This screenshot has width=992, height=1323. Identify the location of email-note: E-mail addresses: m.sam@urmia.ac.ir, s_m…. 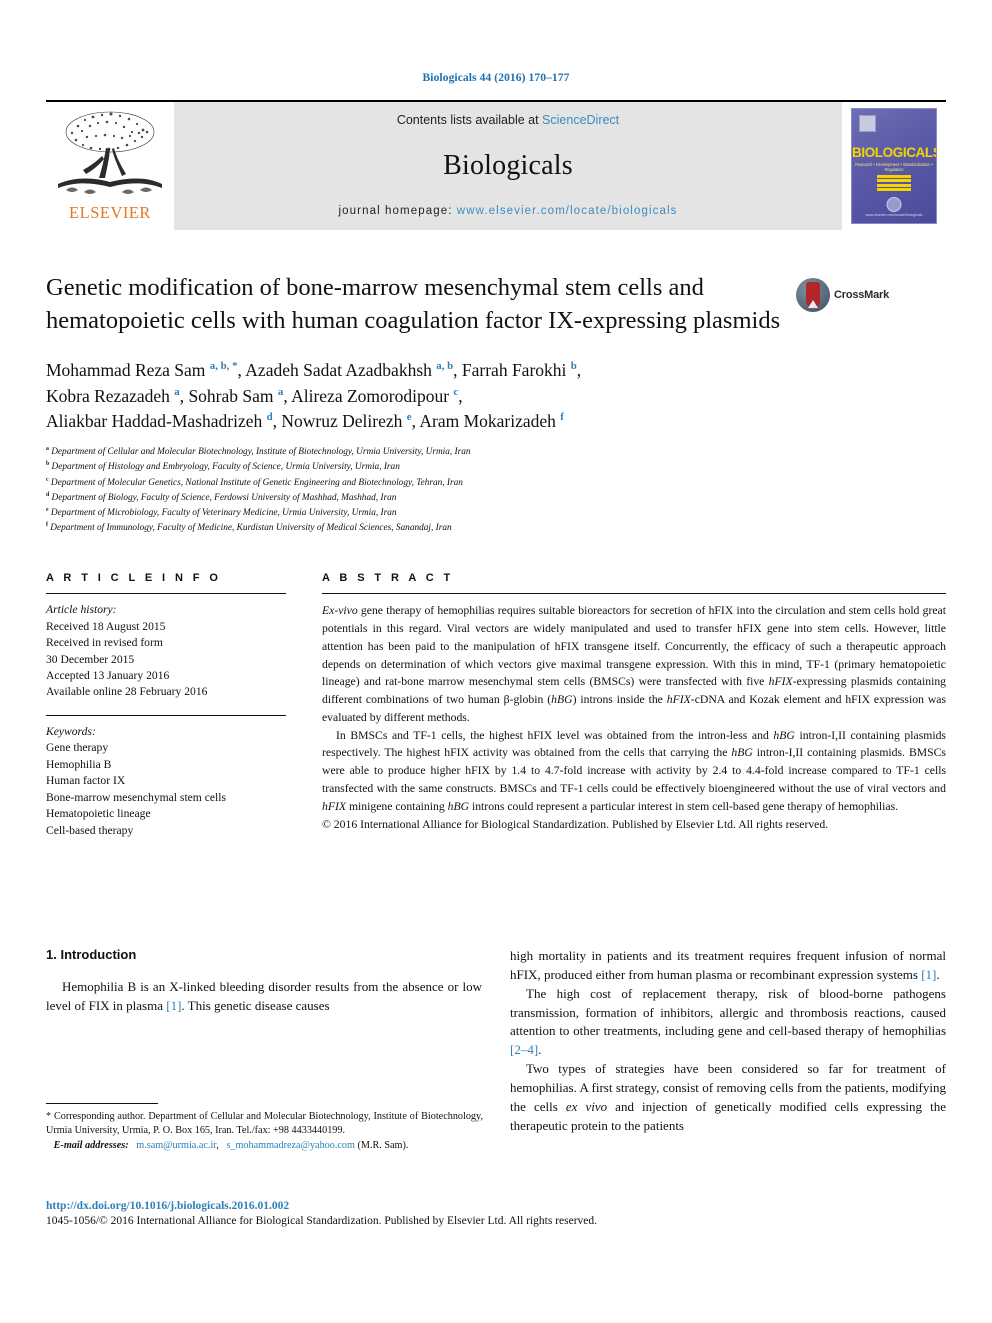
(231, 1145).